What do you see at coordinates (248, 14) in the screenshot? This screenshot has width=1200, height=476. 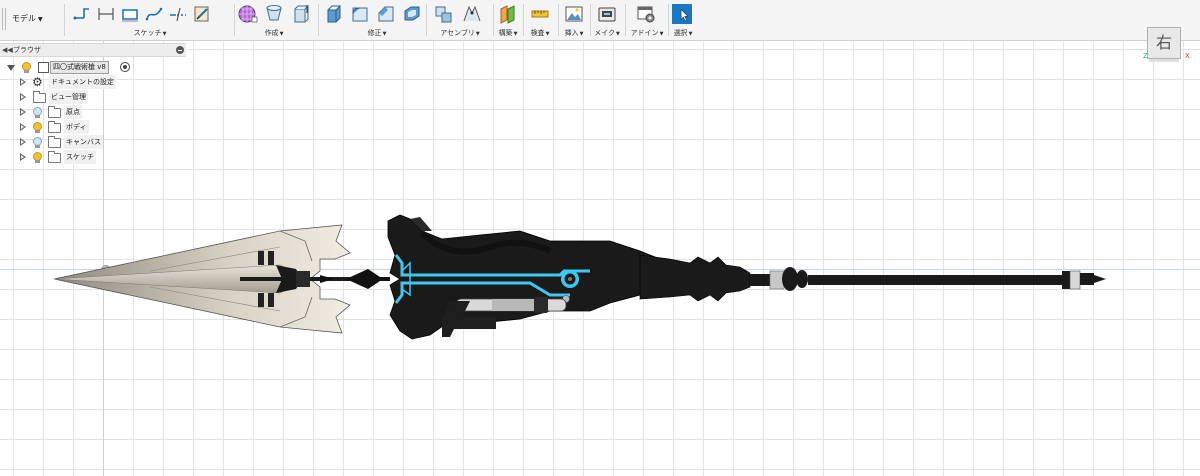 I see `form-icon` at bounding box center [248, 14].